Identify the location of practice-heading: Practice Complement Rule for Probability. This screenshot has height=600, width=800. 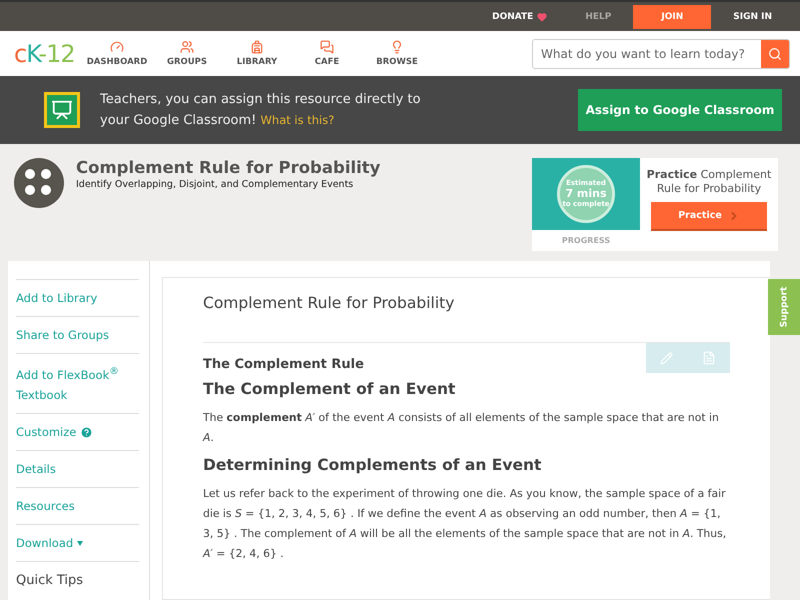
(709, 182).